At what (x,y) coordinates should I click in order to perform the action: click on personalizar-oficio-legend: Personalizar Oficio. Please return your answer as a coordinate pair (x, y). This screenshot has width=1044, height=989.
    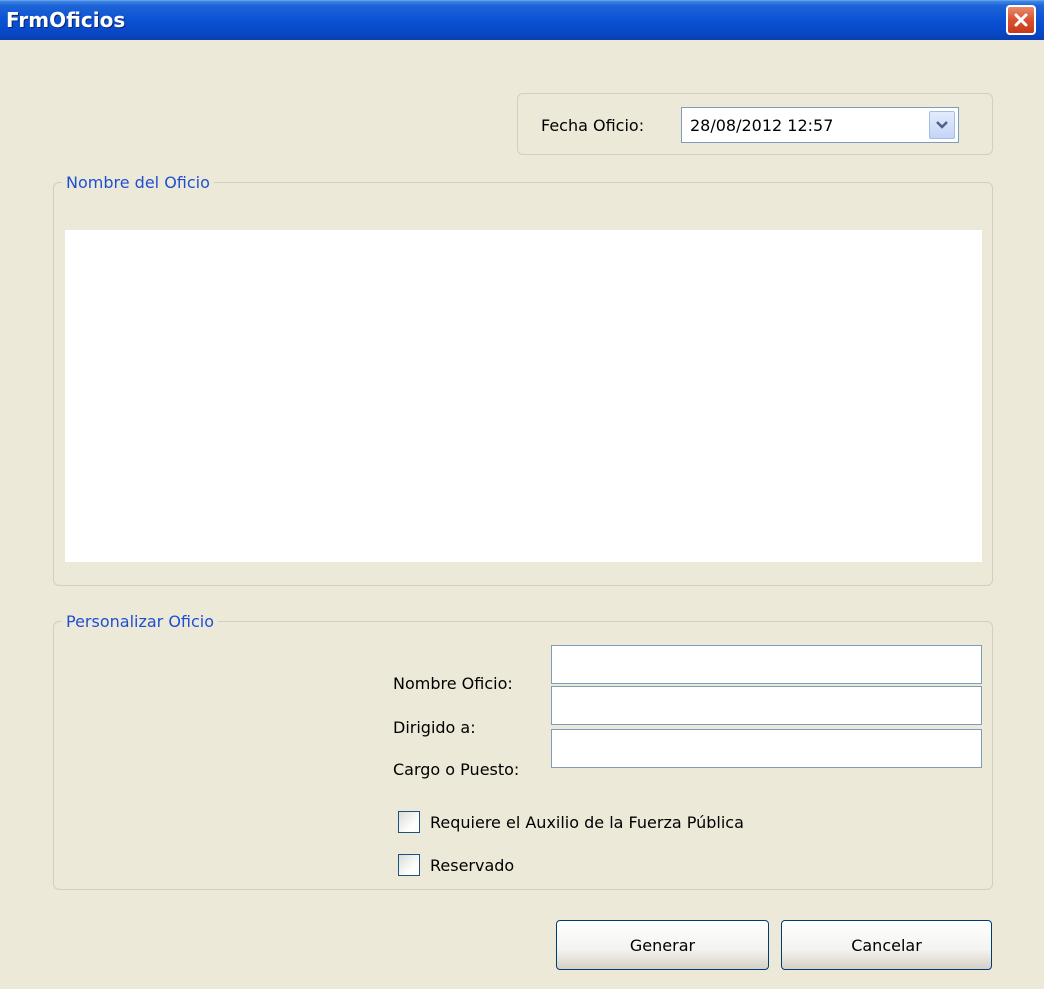
    Looking at the image, I should click on (140, 621).